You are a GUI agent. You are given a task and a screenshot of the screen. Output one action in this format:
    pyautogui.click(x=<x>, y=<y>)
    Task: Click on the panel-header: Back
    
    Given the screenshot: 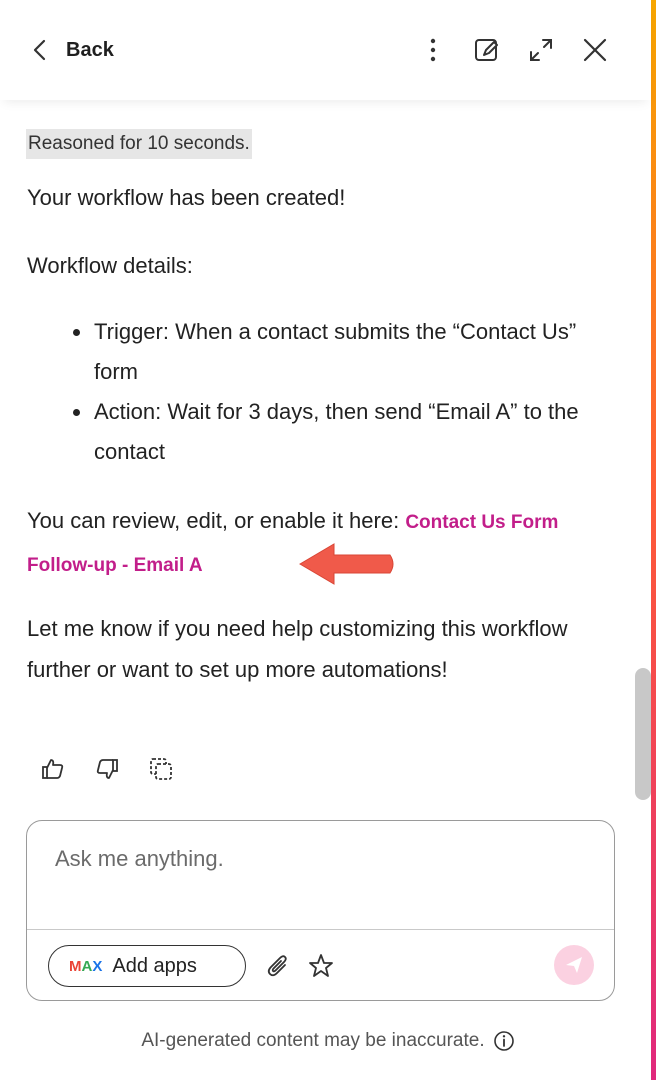 What is the action you would take?
    pyautogui.click(x=325, y=50)
    